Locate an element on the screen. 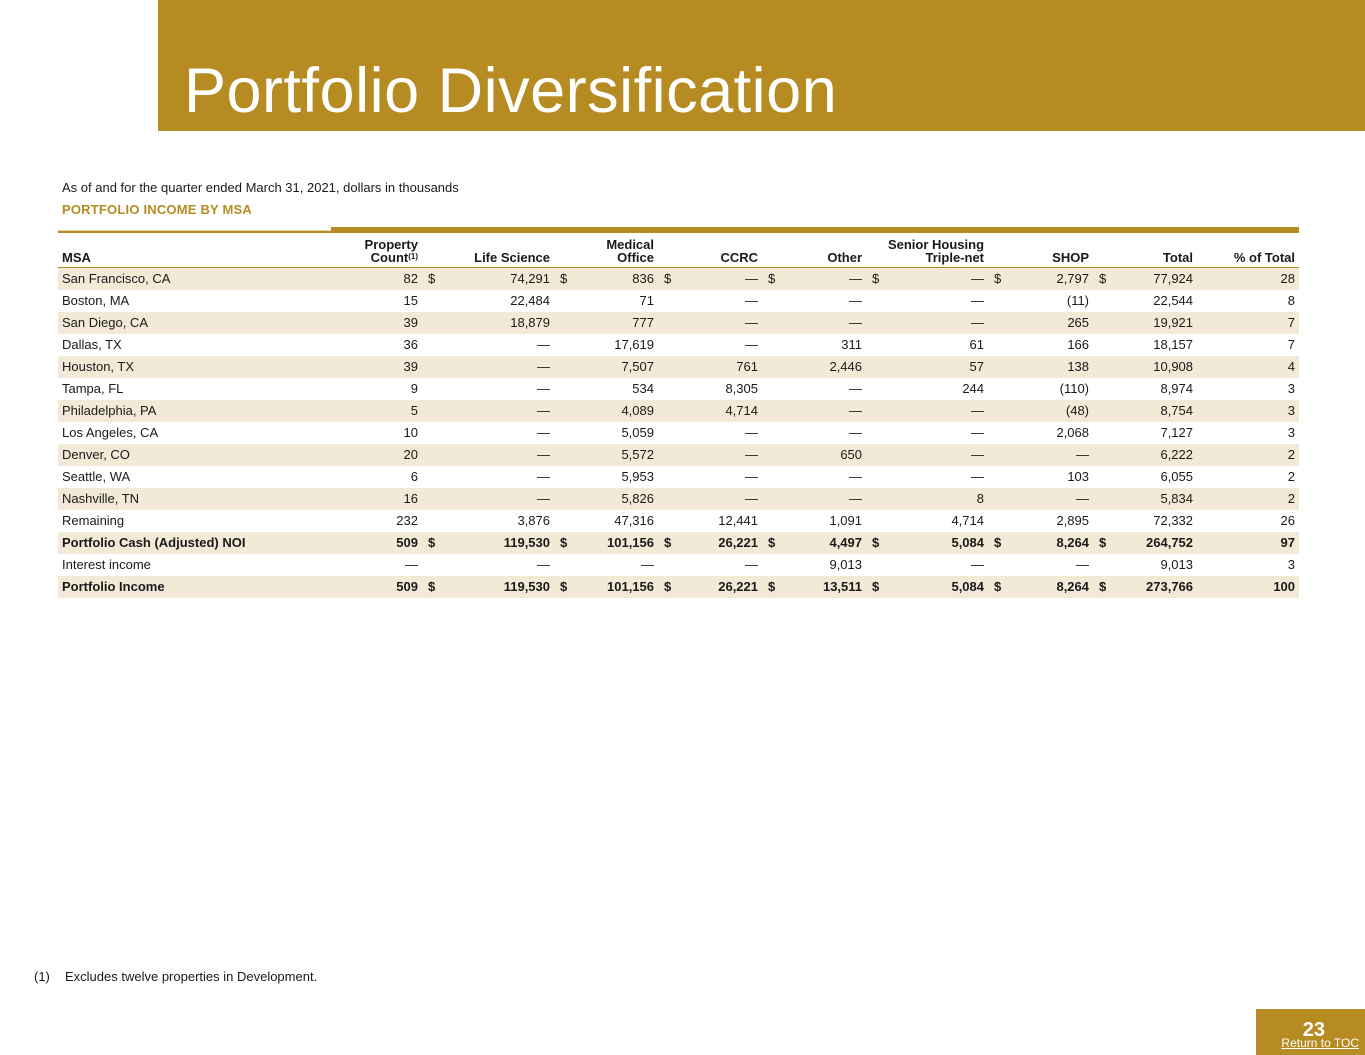  header-shop: SHOP is located at coordinates (1041, 252).